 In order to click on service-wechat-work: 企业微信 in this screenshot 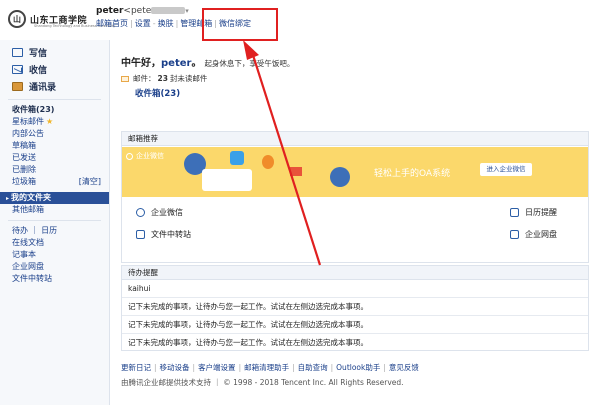, I will do `click(159, 212)`.